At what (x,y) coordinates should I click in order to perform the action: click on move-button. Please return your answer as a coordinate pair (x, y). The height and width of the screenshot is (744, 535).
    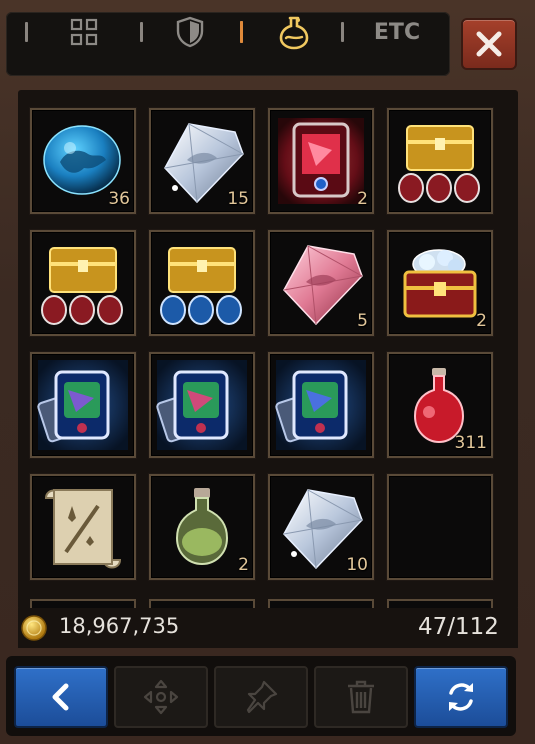
    Looking at the image, I should click on (161, 697).